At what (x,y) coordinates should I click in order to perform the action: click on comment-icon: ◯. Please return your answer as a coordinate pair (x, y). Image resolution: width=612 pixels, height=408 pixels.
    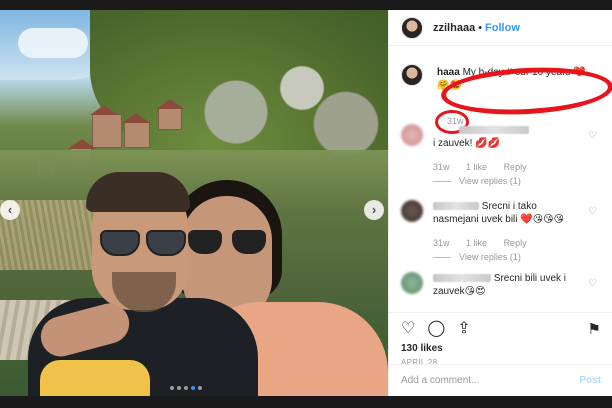
    Looking at the image, I should click on (436, 329).